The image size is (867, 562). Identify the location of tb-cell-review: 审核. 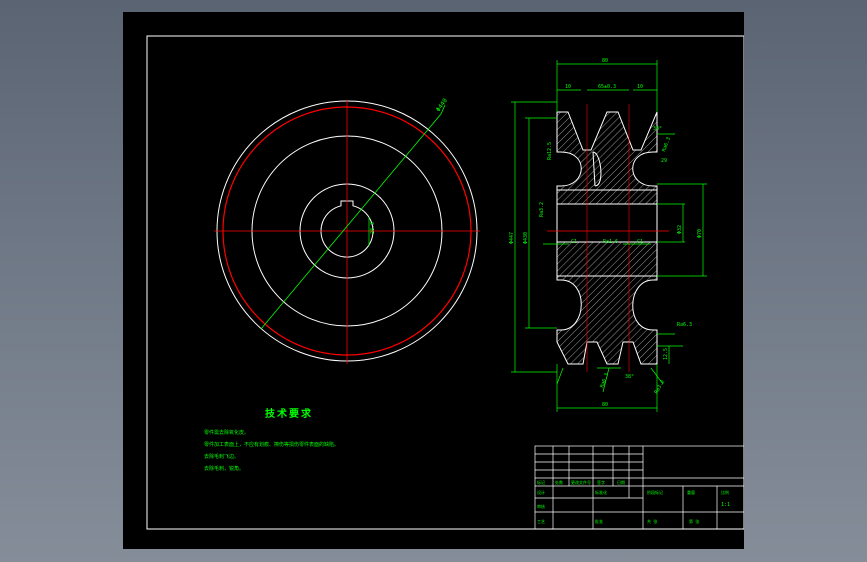
(541, 506).